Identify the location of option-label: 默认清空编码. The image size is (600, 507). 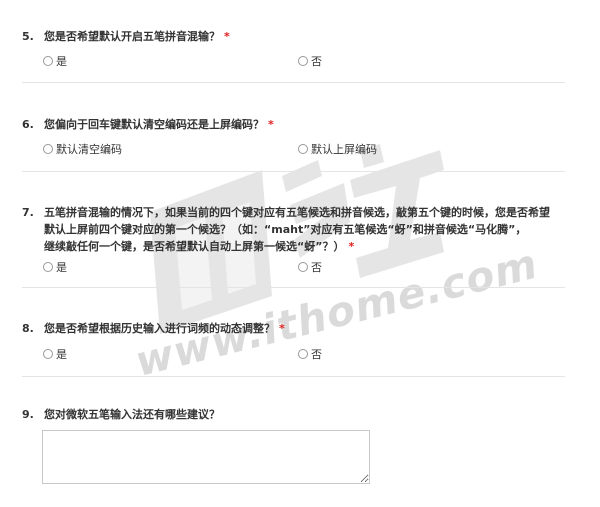
(89, 149).